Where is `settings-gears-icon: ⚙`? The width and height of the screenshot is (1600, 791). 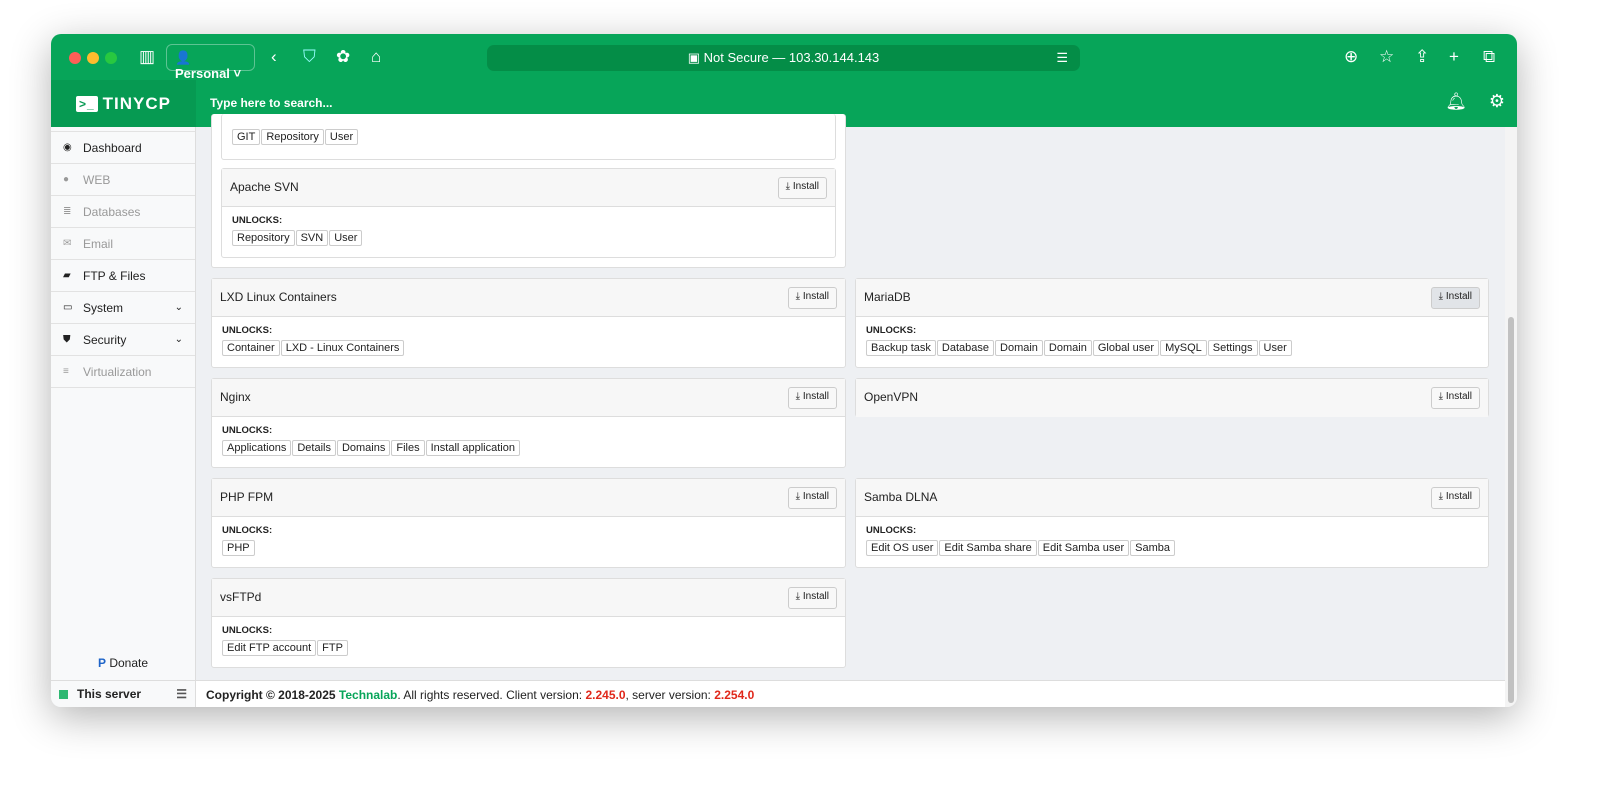 settings-gears-icon: ⚙ is located at coordinates (1497, 101).